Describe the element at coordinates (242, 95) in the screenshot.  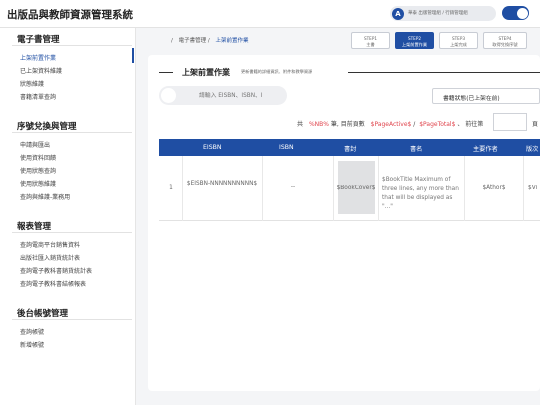
I see `search-input` at that location.